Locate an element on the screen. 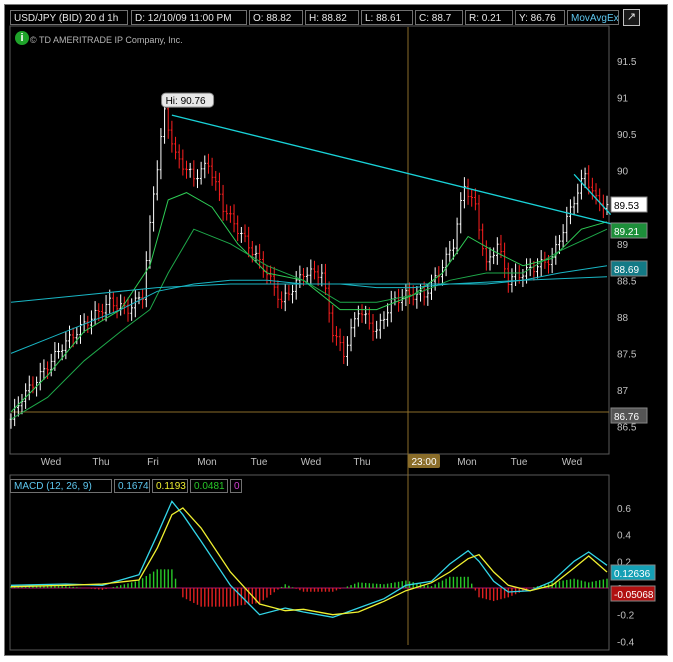 Image resolution: width=673 pixels, height=662 pixels. price-badge-label: 89.21 is located at coordinates (626, 232).